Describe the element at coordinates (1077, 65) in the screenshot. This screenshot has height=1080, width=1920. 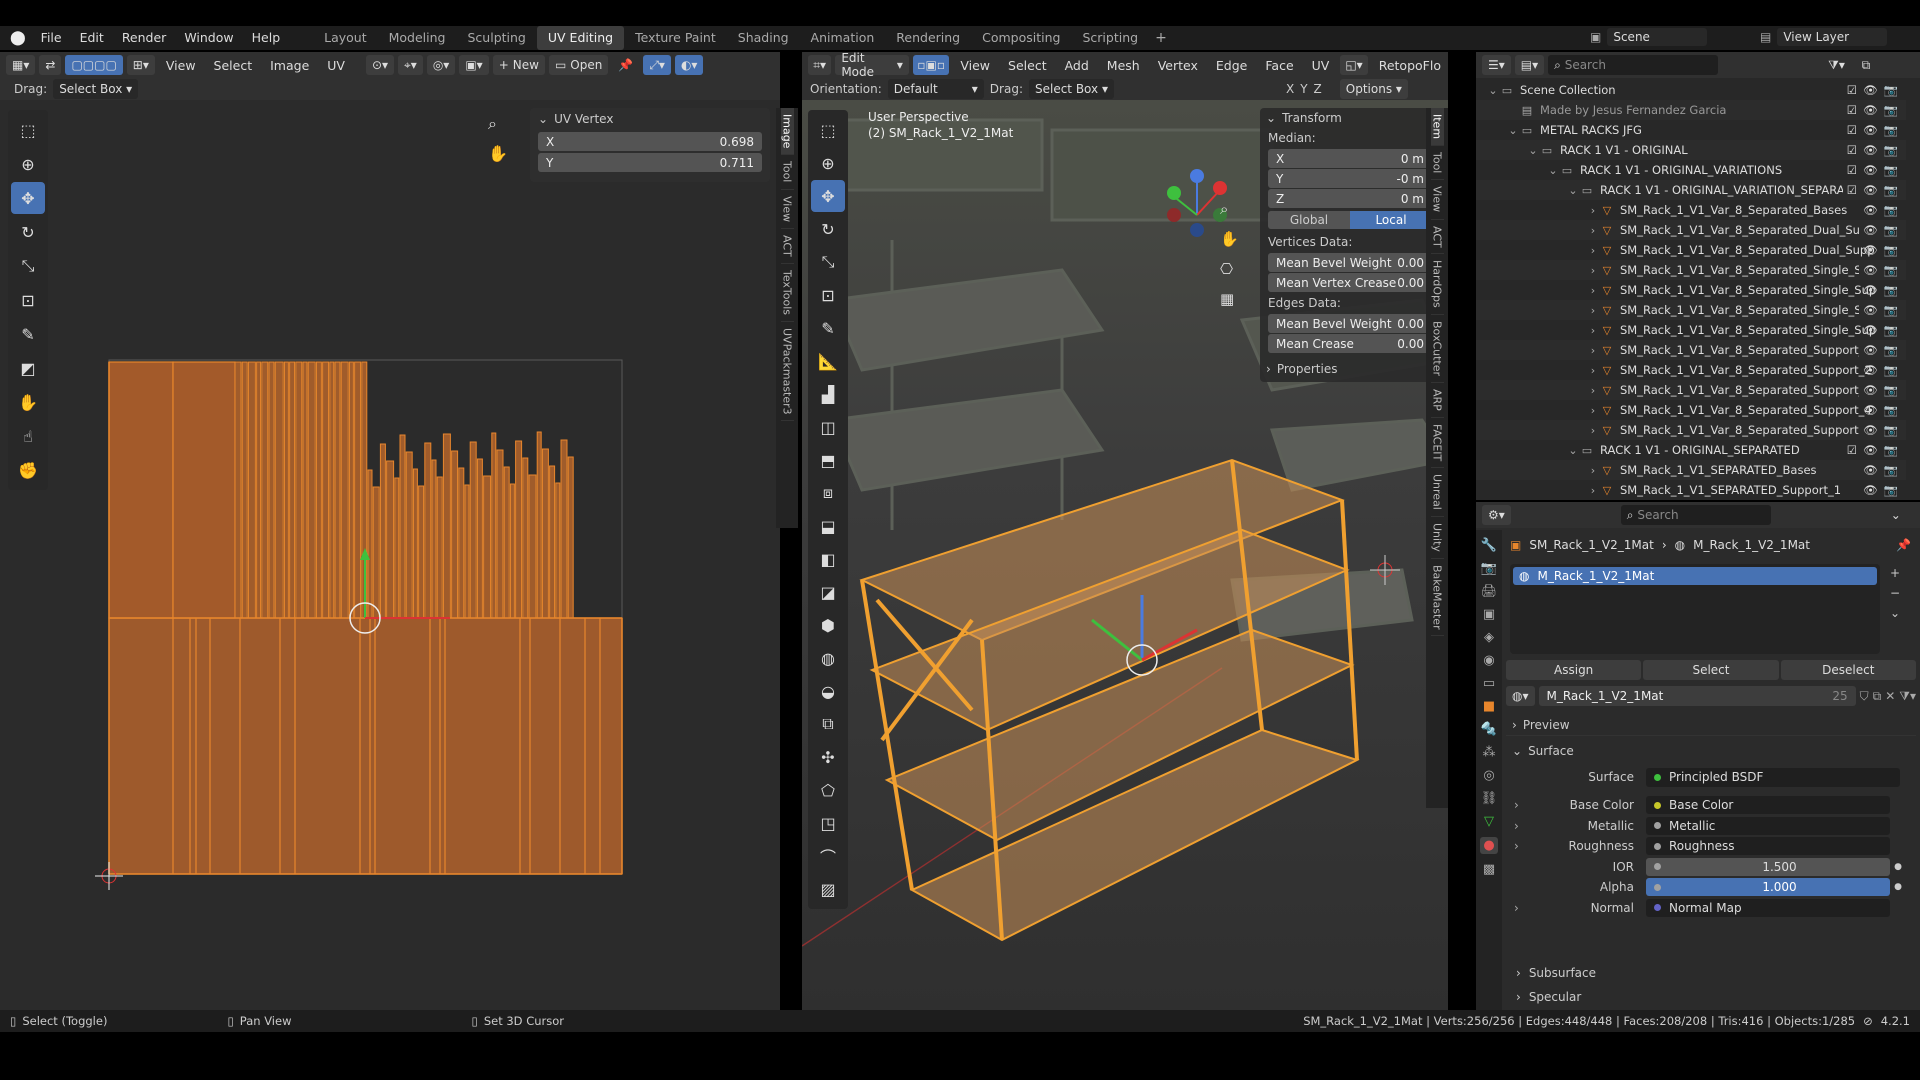
I see `menu-add: Add` at that location.